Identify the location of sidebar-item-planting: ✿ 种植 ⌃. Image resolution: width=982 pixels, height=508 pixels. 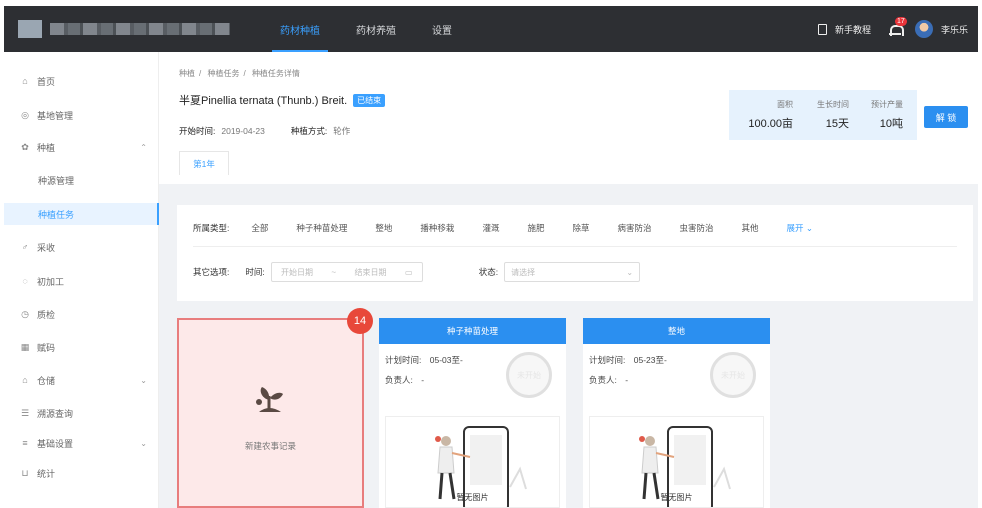
(81, 147).